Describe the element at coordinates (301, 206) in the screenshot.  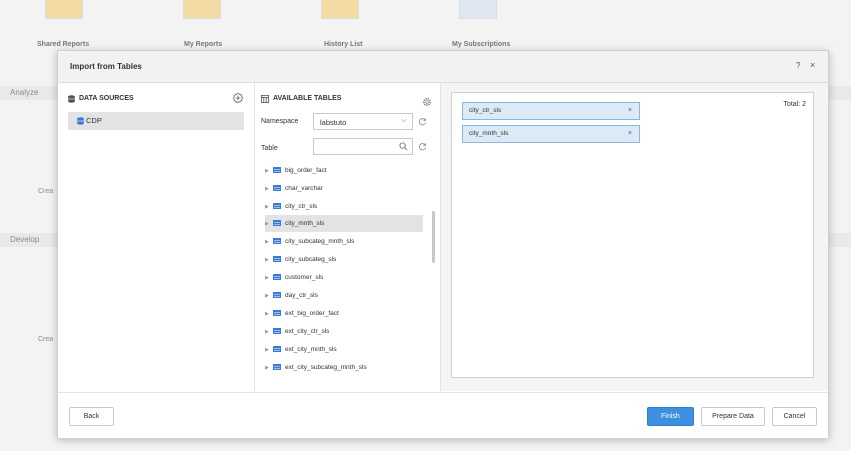
I see `table-name: city_ctr_sls` at that location.